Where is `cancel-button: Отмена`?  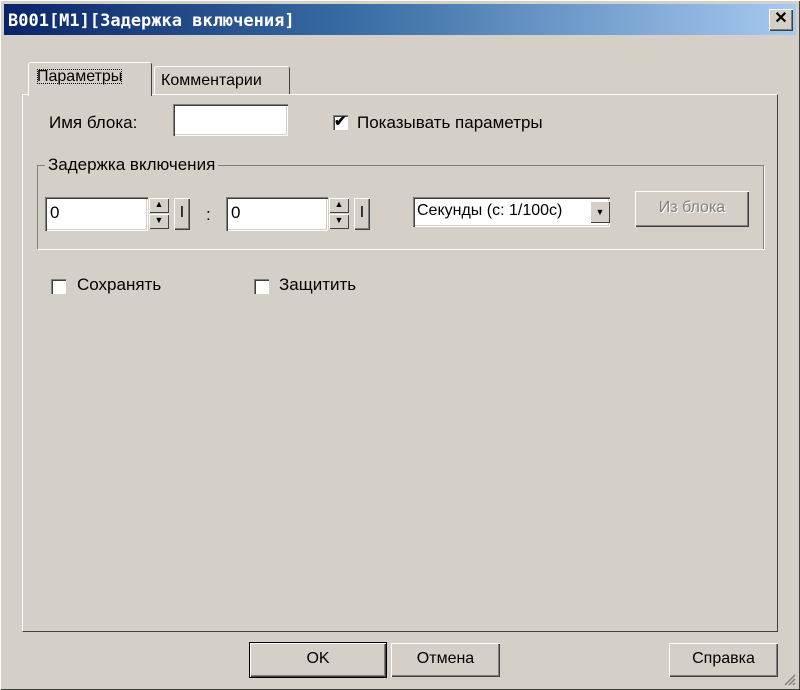 cancel-button: Отмена is located at coordinates (445, 660).